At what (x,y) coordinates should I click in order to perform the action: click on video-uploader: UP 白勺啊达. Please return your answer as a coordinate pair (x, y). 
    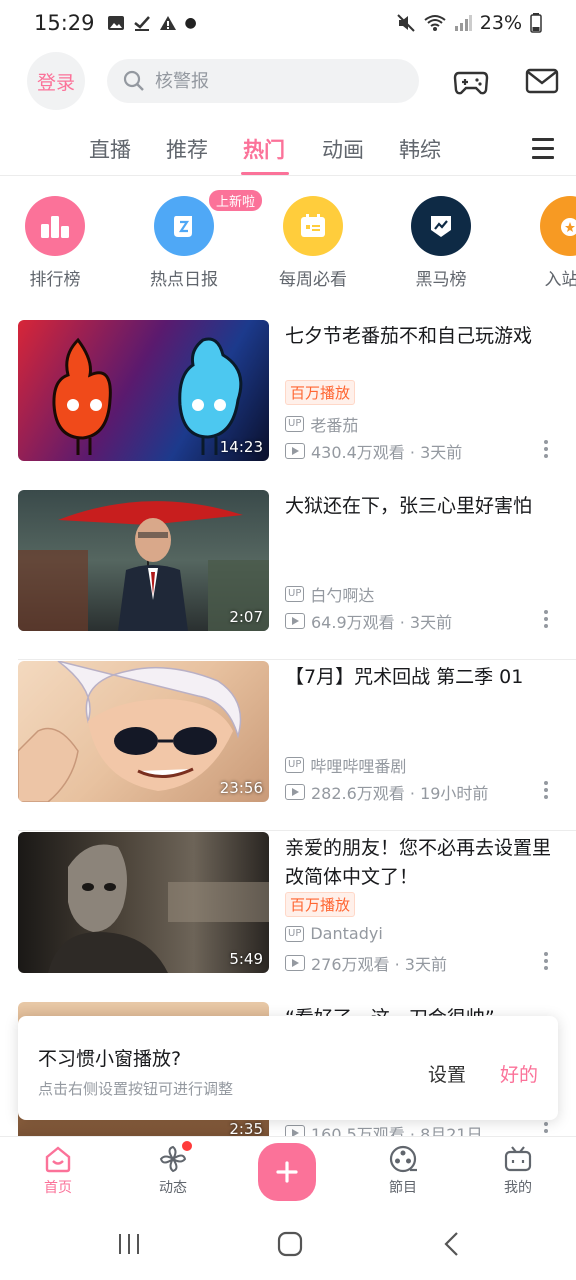
    Looking at the image, I should click on (329, 594).